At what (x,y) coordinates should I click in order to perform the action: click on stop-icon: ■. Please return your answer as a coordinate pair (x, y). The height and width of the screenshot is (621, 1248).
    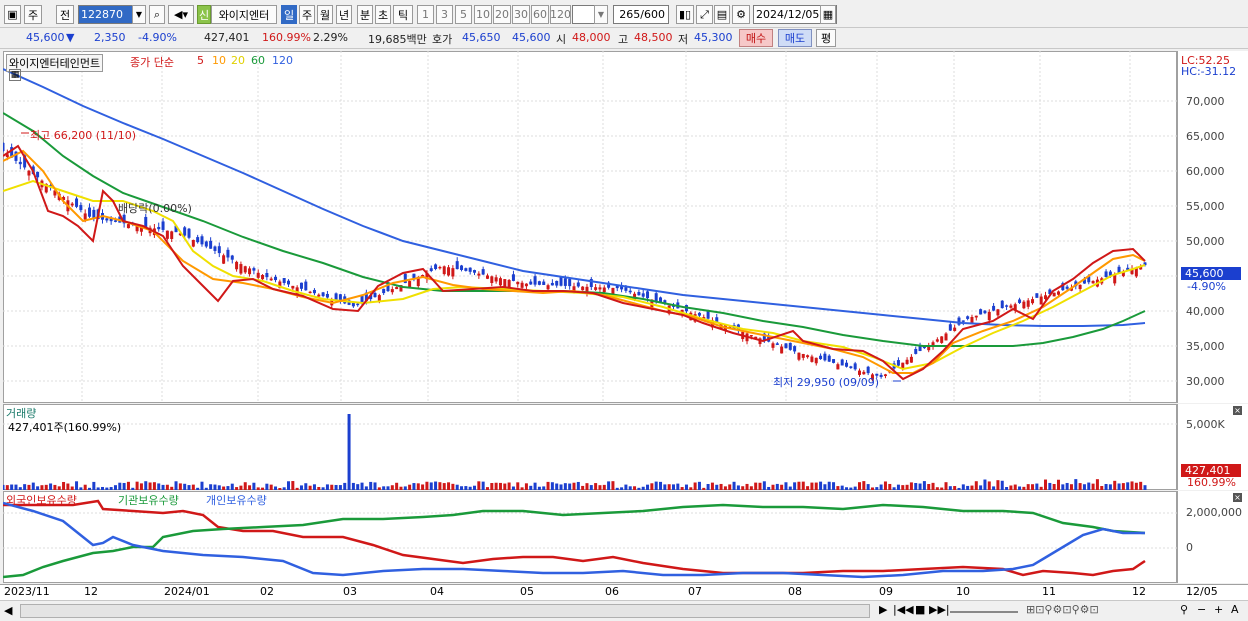
    Looking at the image, I should click on (920, 609).